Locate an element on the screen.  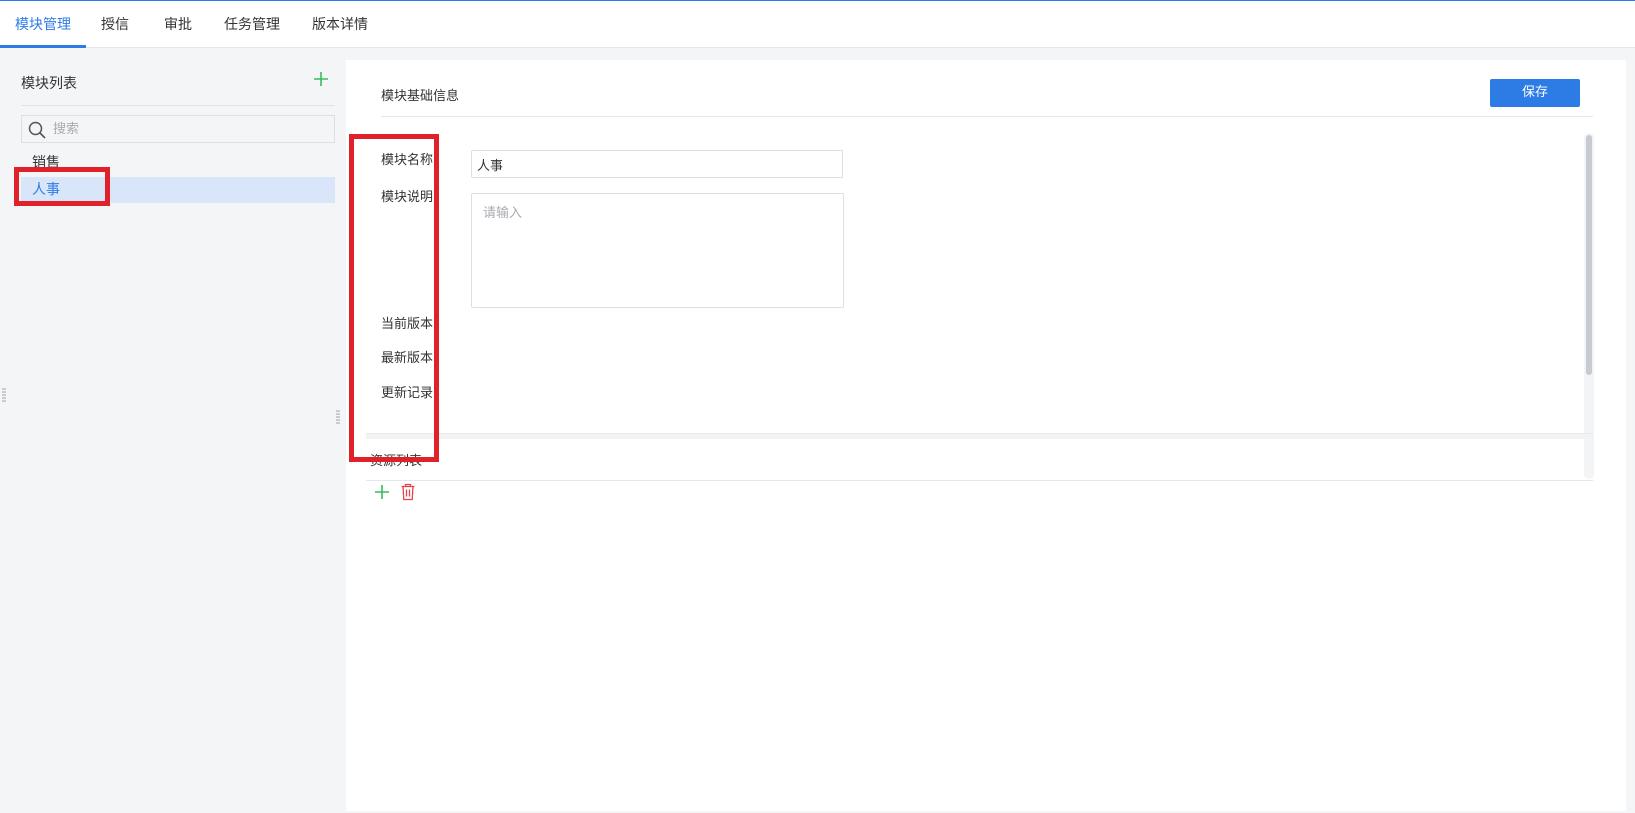
module-name-label: 模块名称 is located at coordinates (407, 160).